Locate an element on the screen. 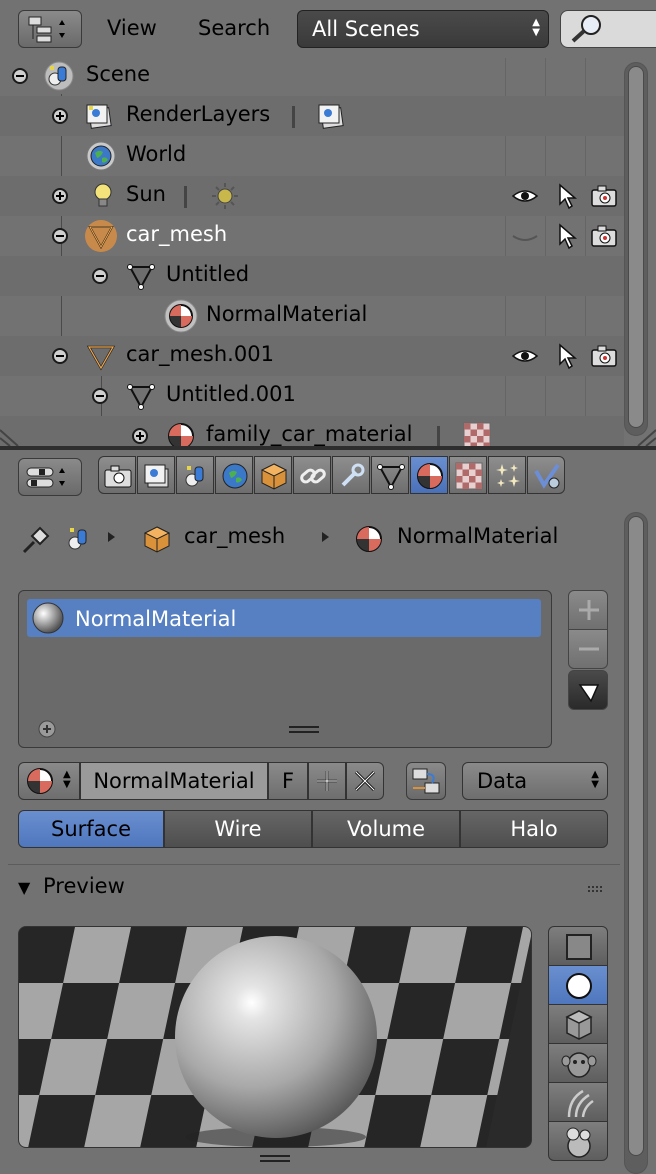 The width and height of the screenshot is (656, 1174). scene-icon is located at coordinates (194, 476).